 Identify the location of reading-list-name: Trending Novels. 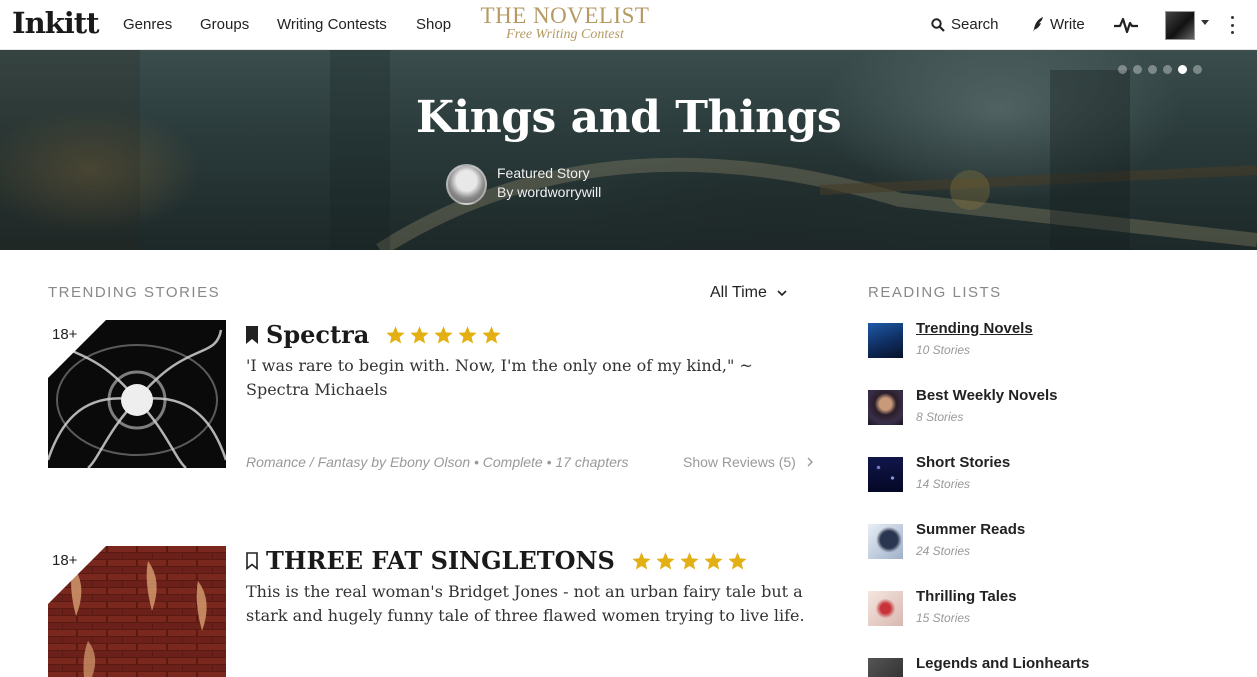
(974, 328).